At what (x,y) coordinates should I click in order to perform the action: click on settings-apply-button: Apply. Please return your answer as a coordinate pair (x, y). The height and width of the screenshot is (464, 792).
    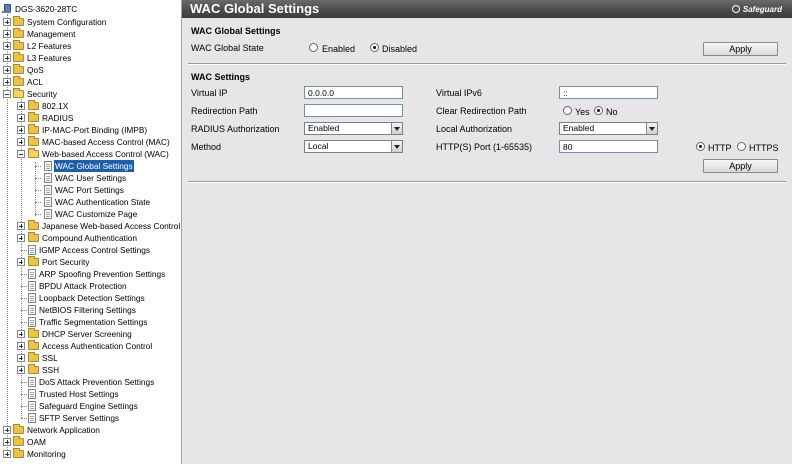
    Looking at the image, I should click on (740, 166).